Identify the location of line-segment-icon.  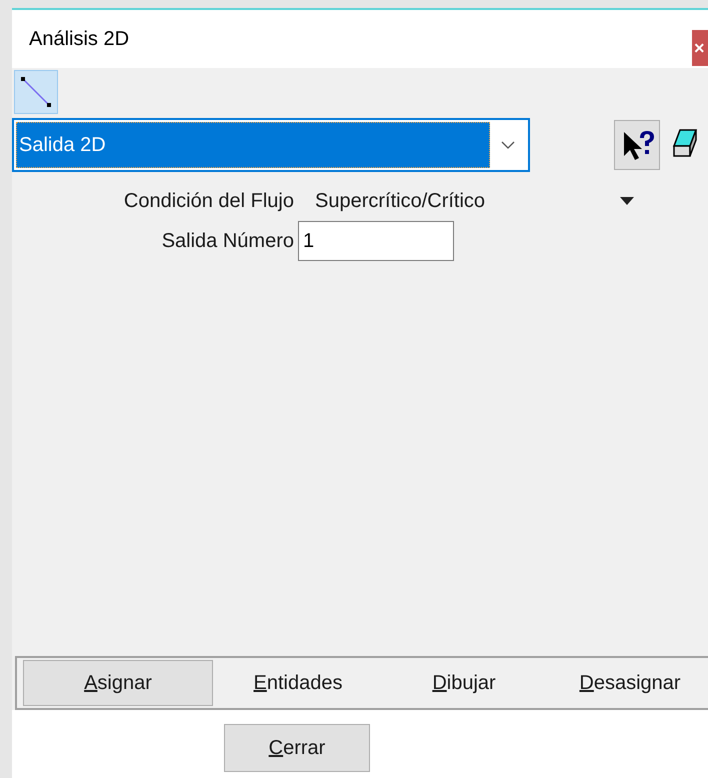
(36, 92).